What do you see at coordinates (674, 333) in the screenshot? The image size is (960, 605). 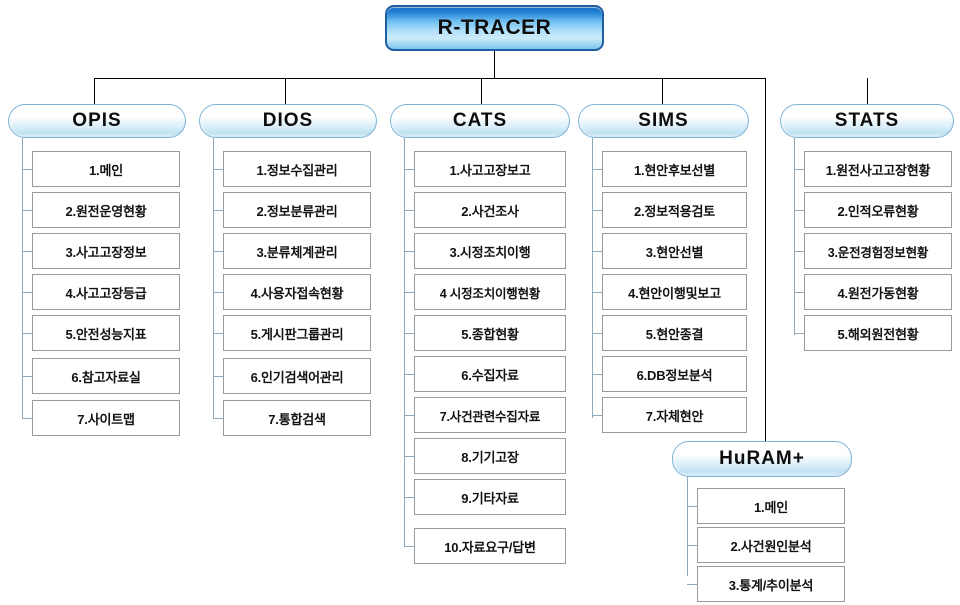 I see `leaf-sims-5: 5.현안종결` at bounding box center [674, 333].